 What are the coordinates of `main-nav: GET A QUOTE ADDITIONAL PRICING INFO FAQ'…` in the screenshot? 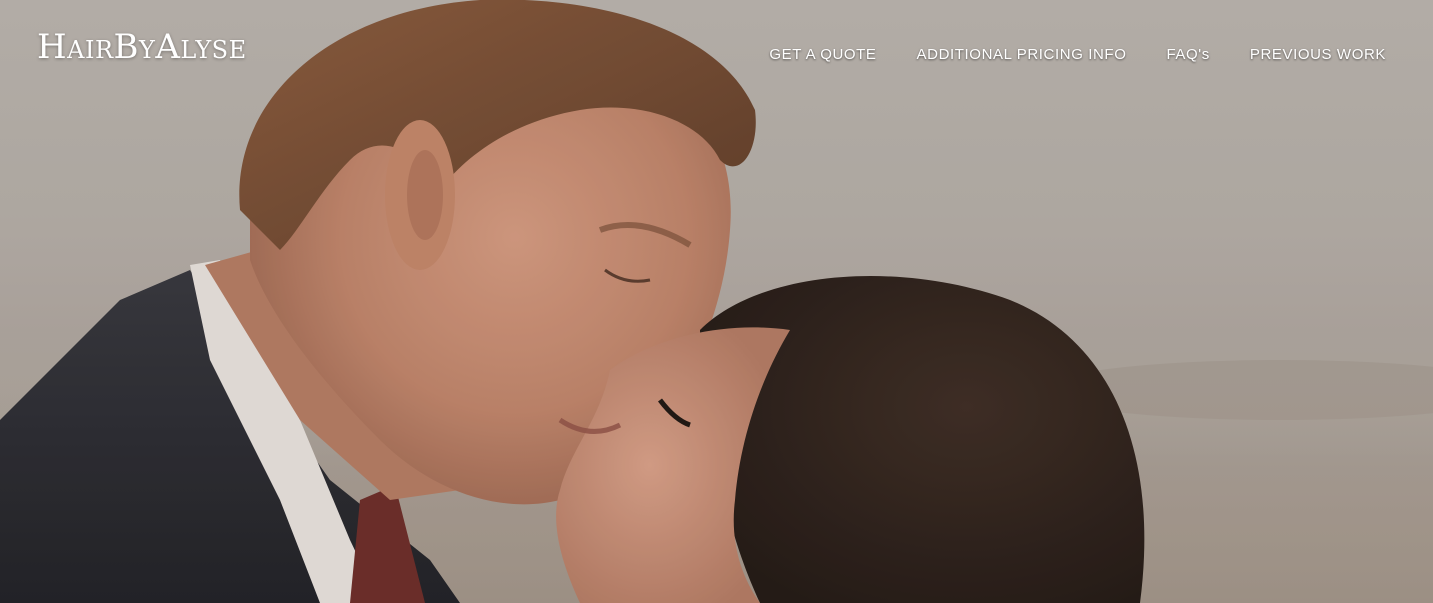 It's located at (1077, 55).